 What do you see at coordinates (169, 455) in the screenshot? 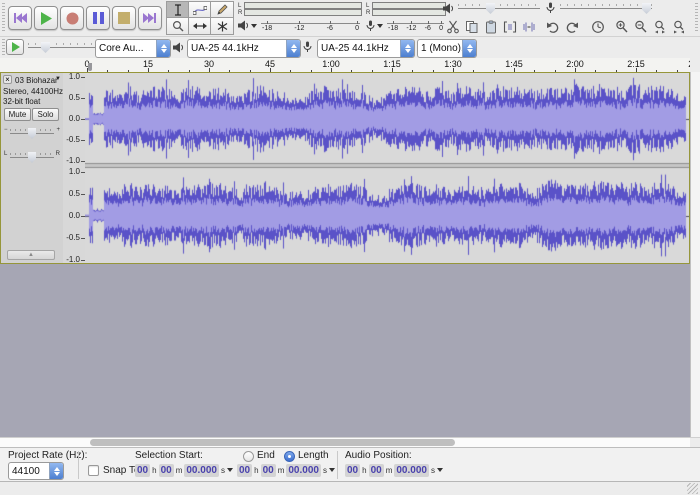
I see `selection-start-label: Selection Start:` at bounding box center [169, 455].